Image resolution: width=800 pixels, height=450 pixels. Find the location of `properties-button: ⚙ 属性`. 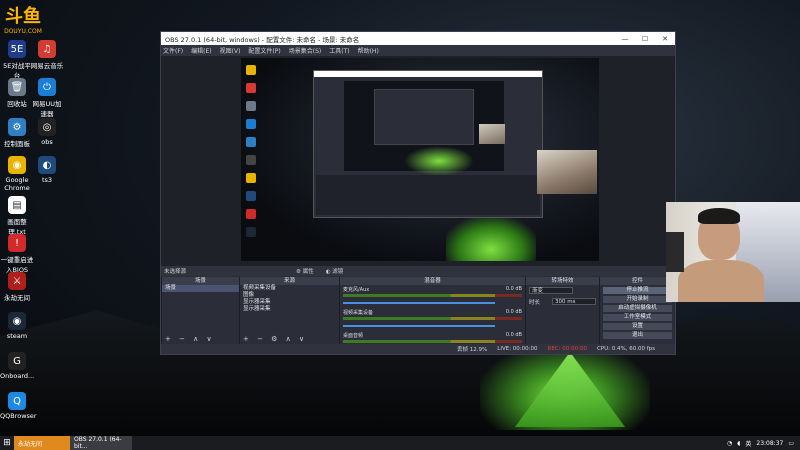

properties-button: ⚙ 属性 is located at coordinates (305, 271).